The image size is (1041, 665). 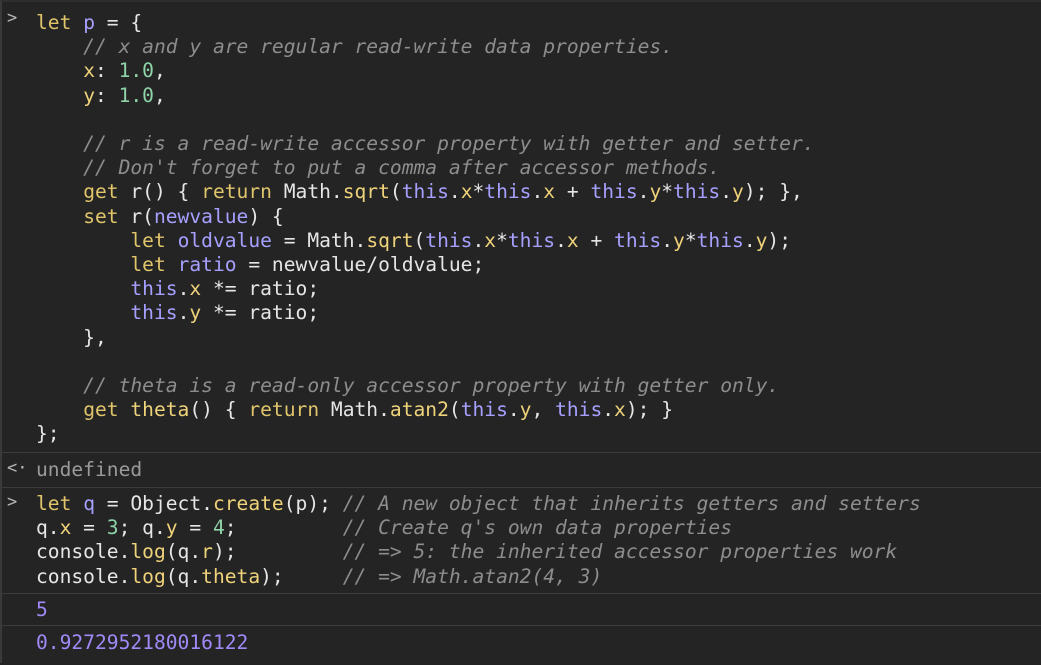 I want to click on output-line: 5, so click(x=42, y=610).